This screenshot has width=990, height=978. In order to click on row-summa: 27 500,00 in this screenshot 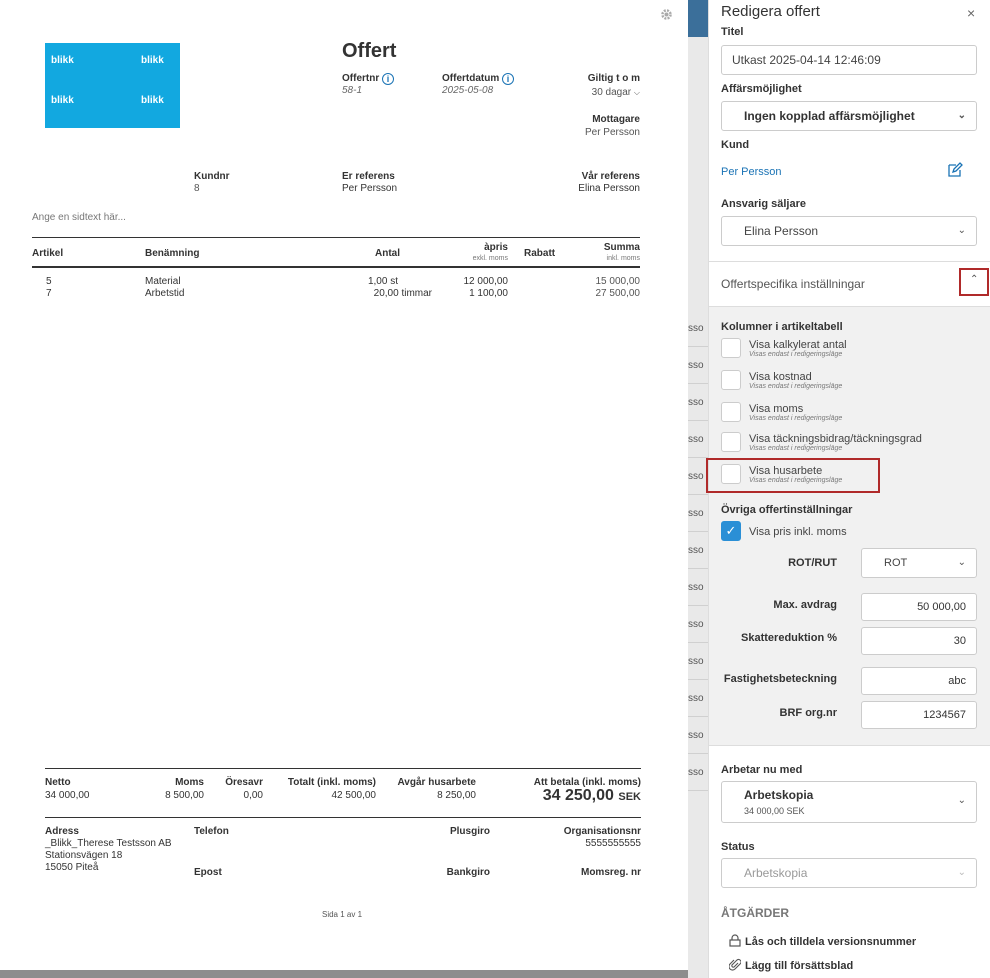, I will do `click(618, 293)`.